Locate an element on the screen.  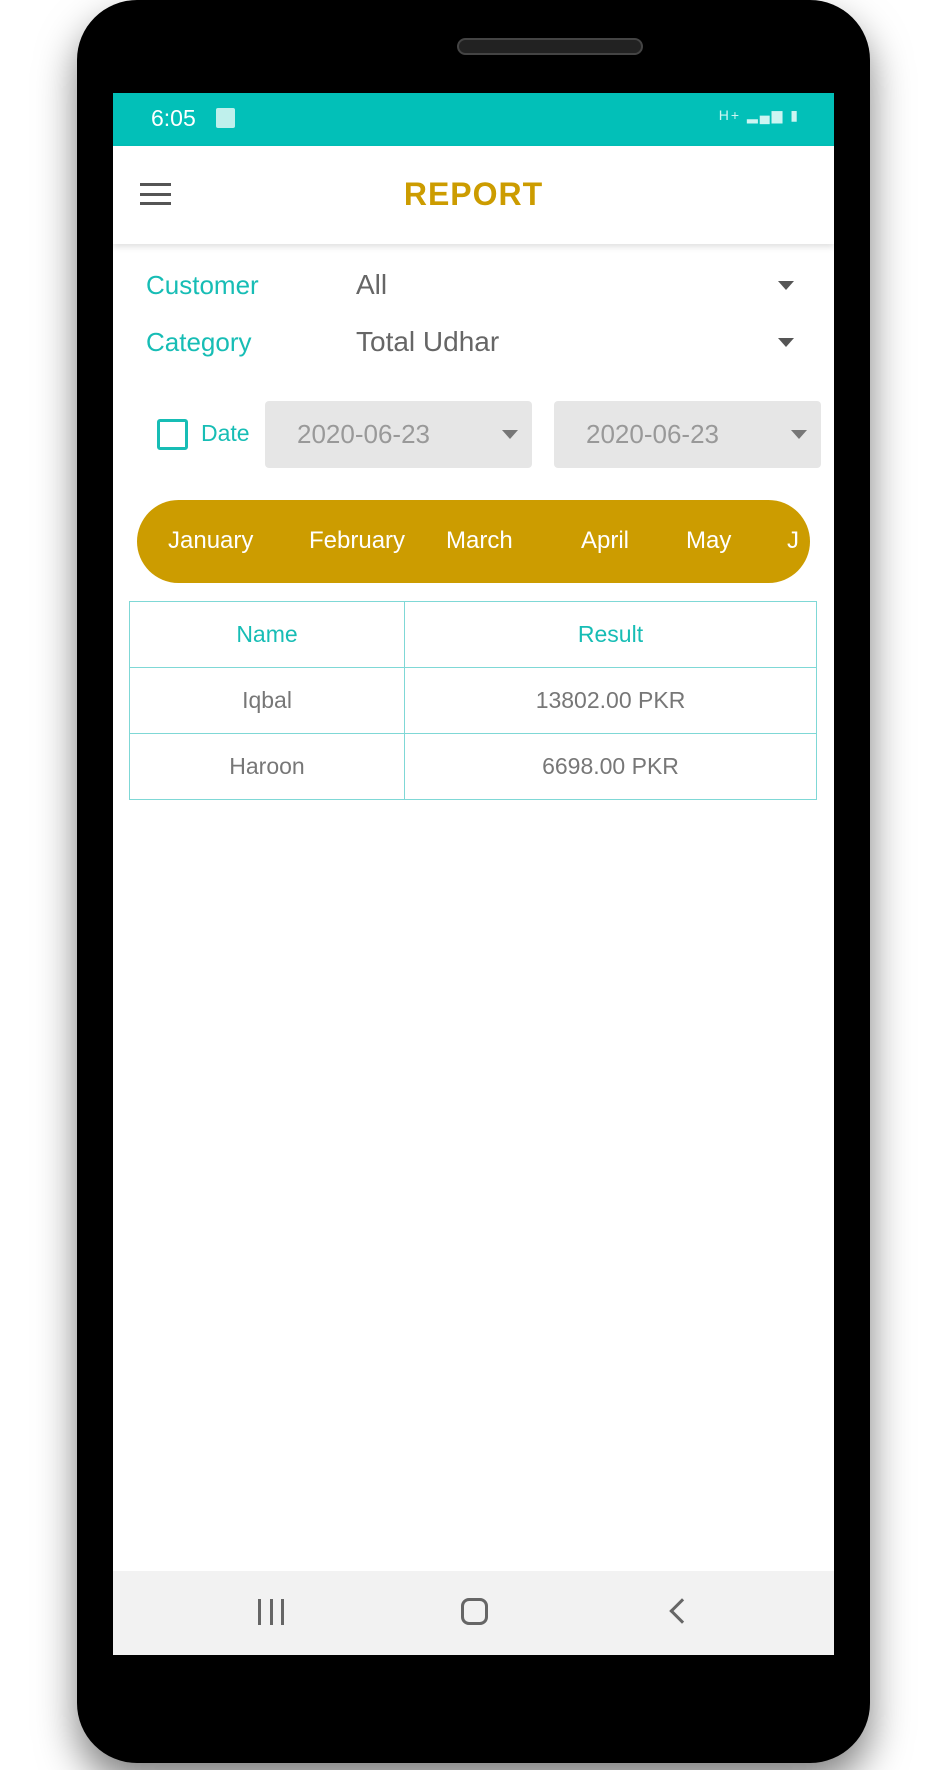
customer-dropdown: Customer All is located at coordinates (470, 285).